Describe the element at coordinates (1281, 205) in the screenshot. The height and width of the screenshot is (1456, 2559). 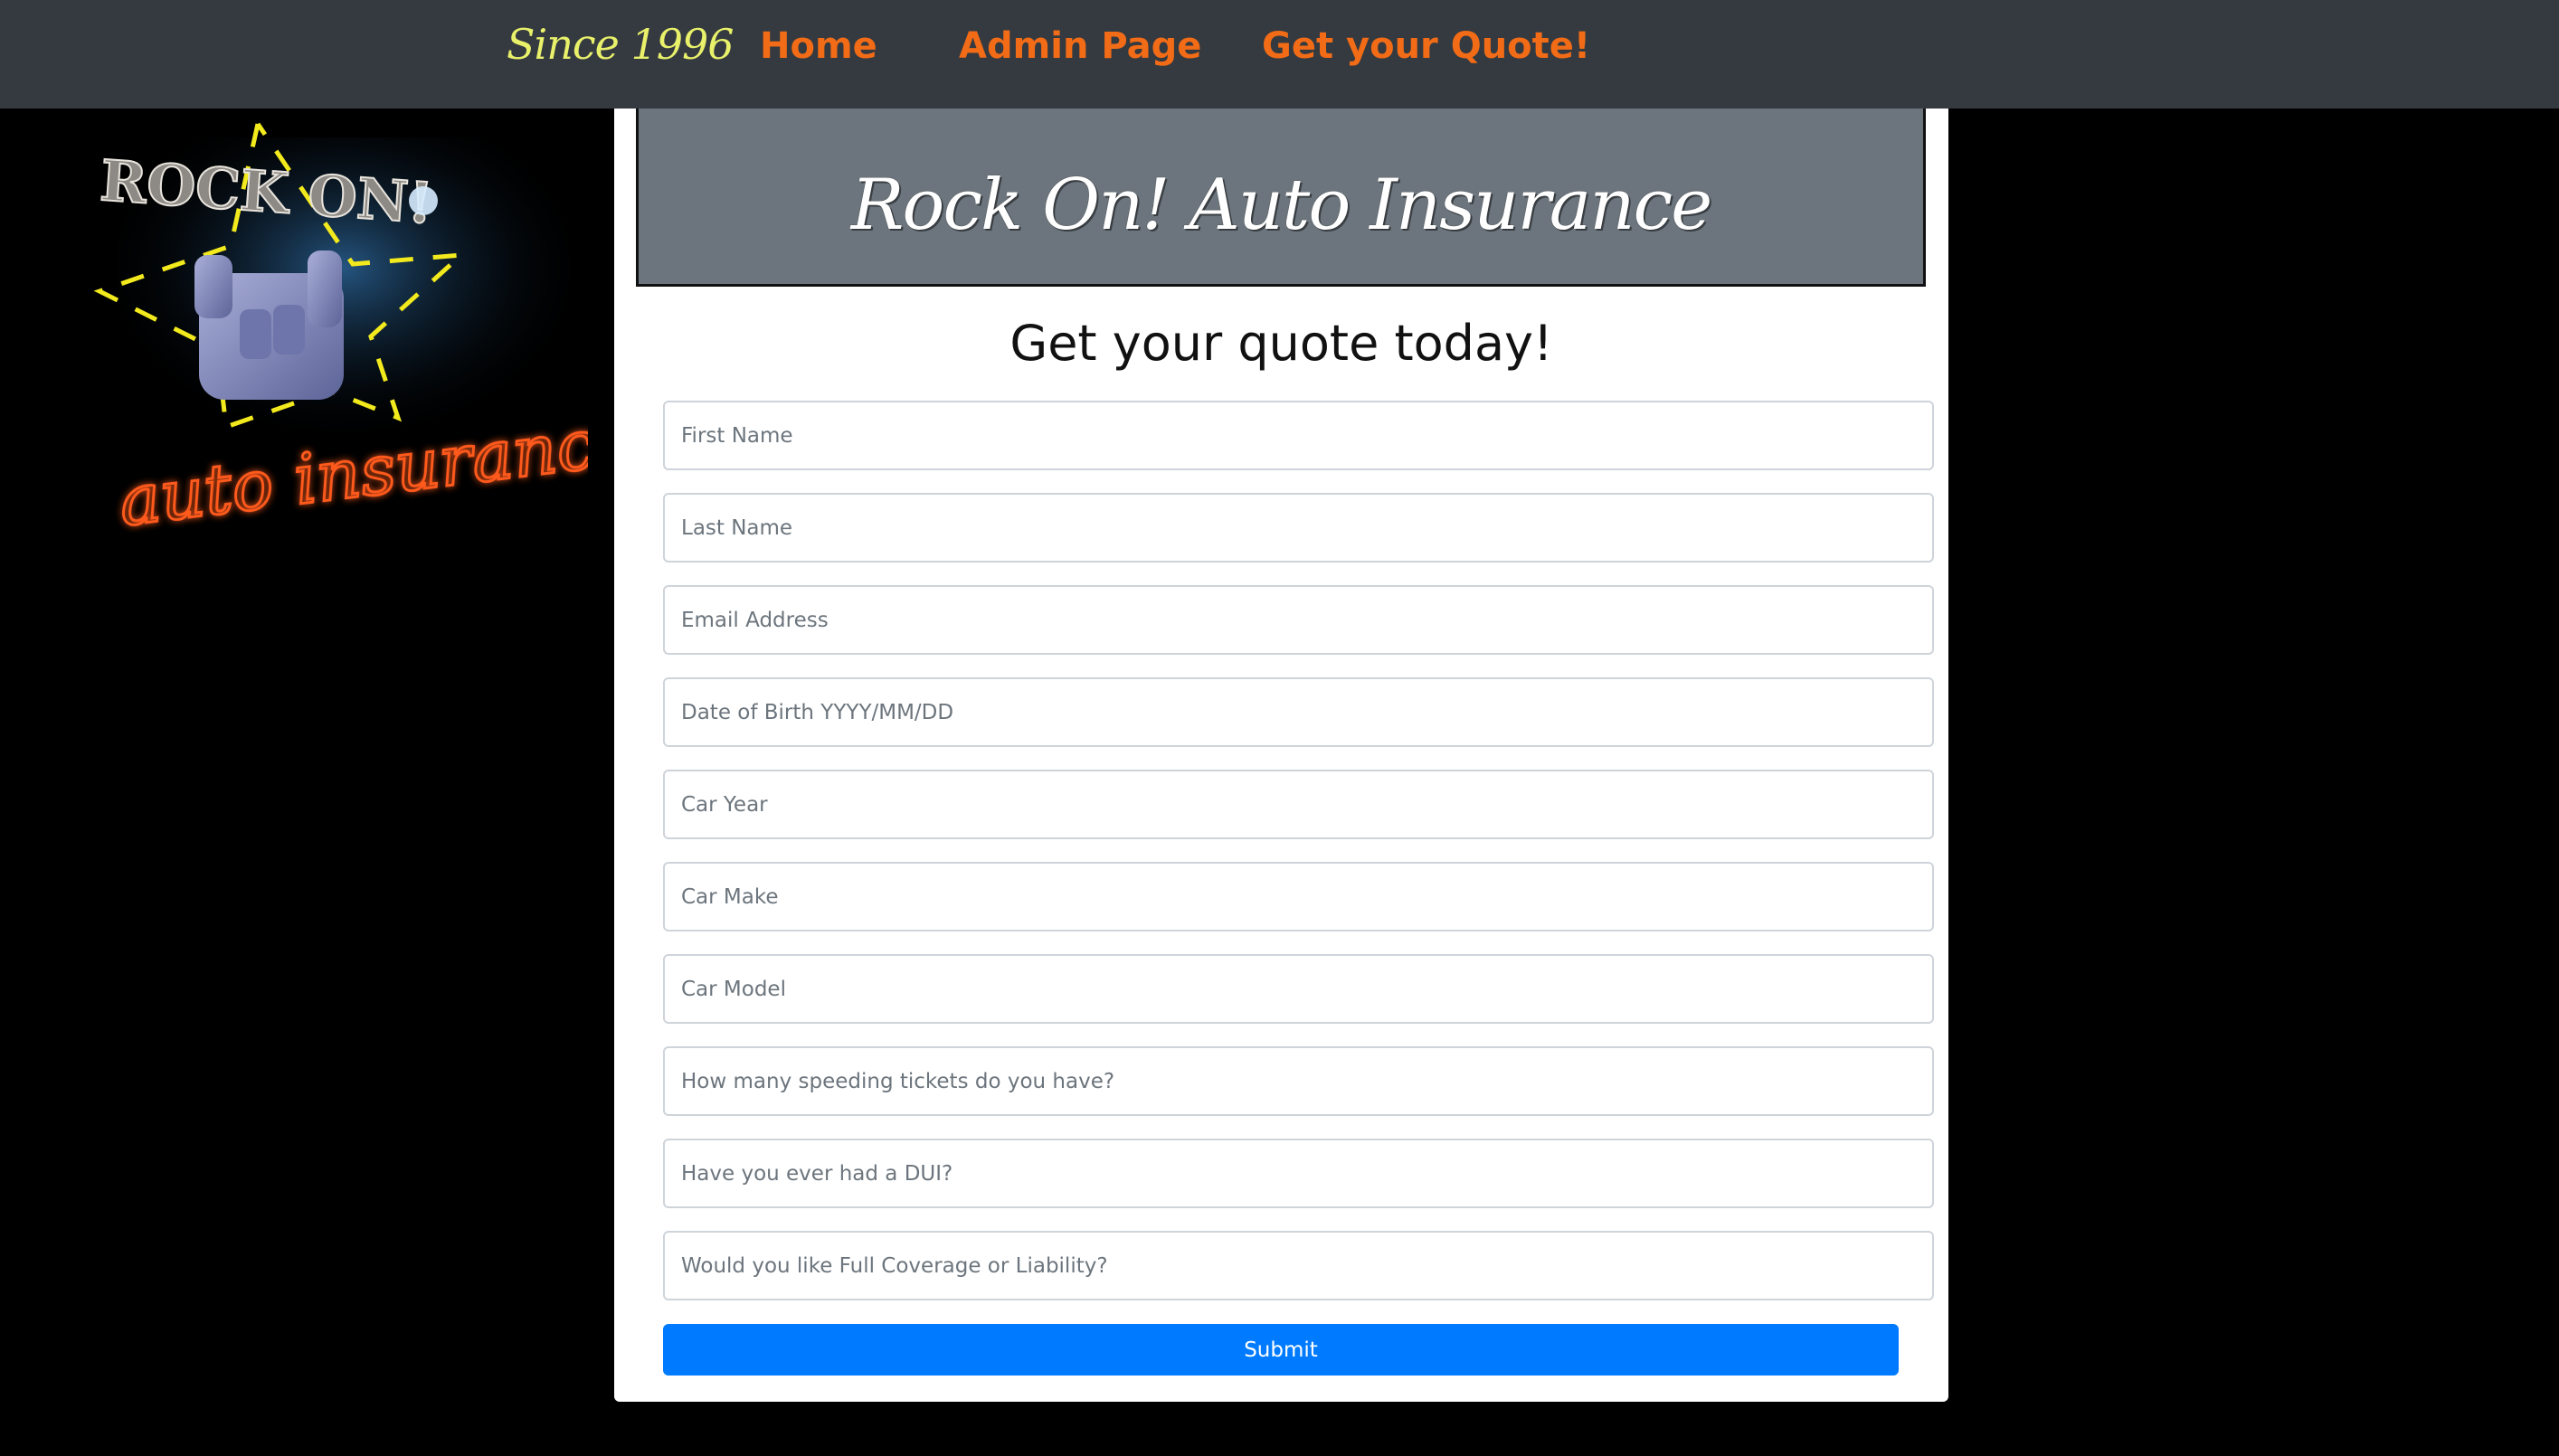
I see `page-title: Rock On! Auto Insurance` at that location.